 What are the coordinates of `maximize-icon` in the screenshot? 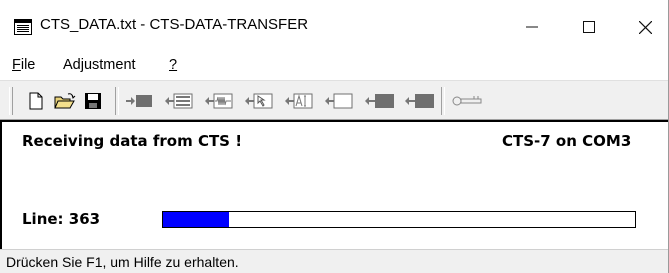 It's located at (589, 27).